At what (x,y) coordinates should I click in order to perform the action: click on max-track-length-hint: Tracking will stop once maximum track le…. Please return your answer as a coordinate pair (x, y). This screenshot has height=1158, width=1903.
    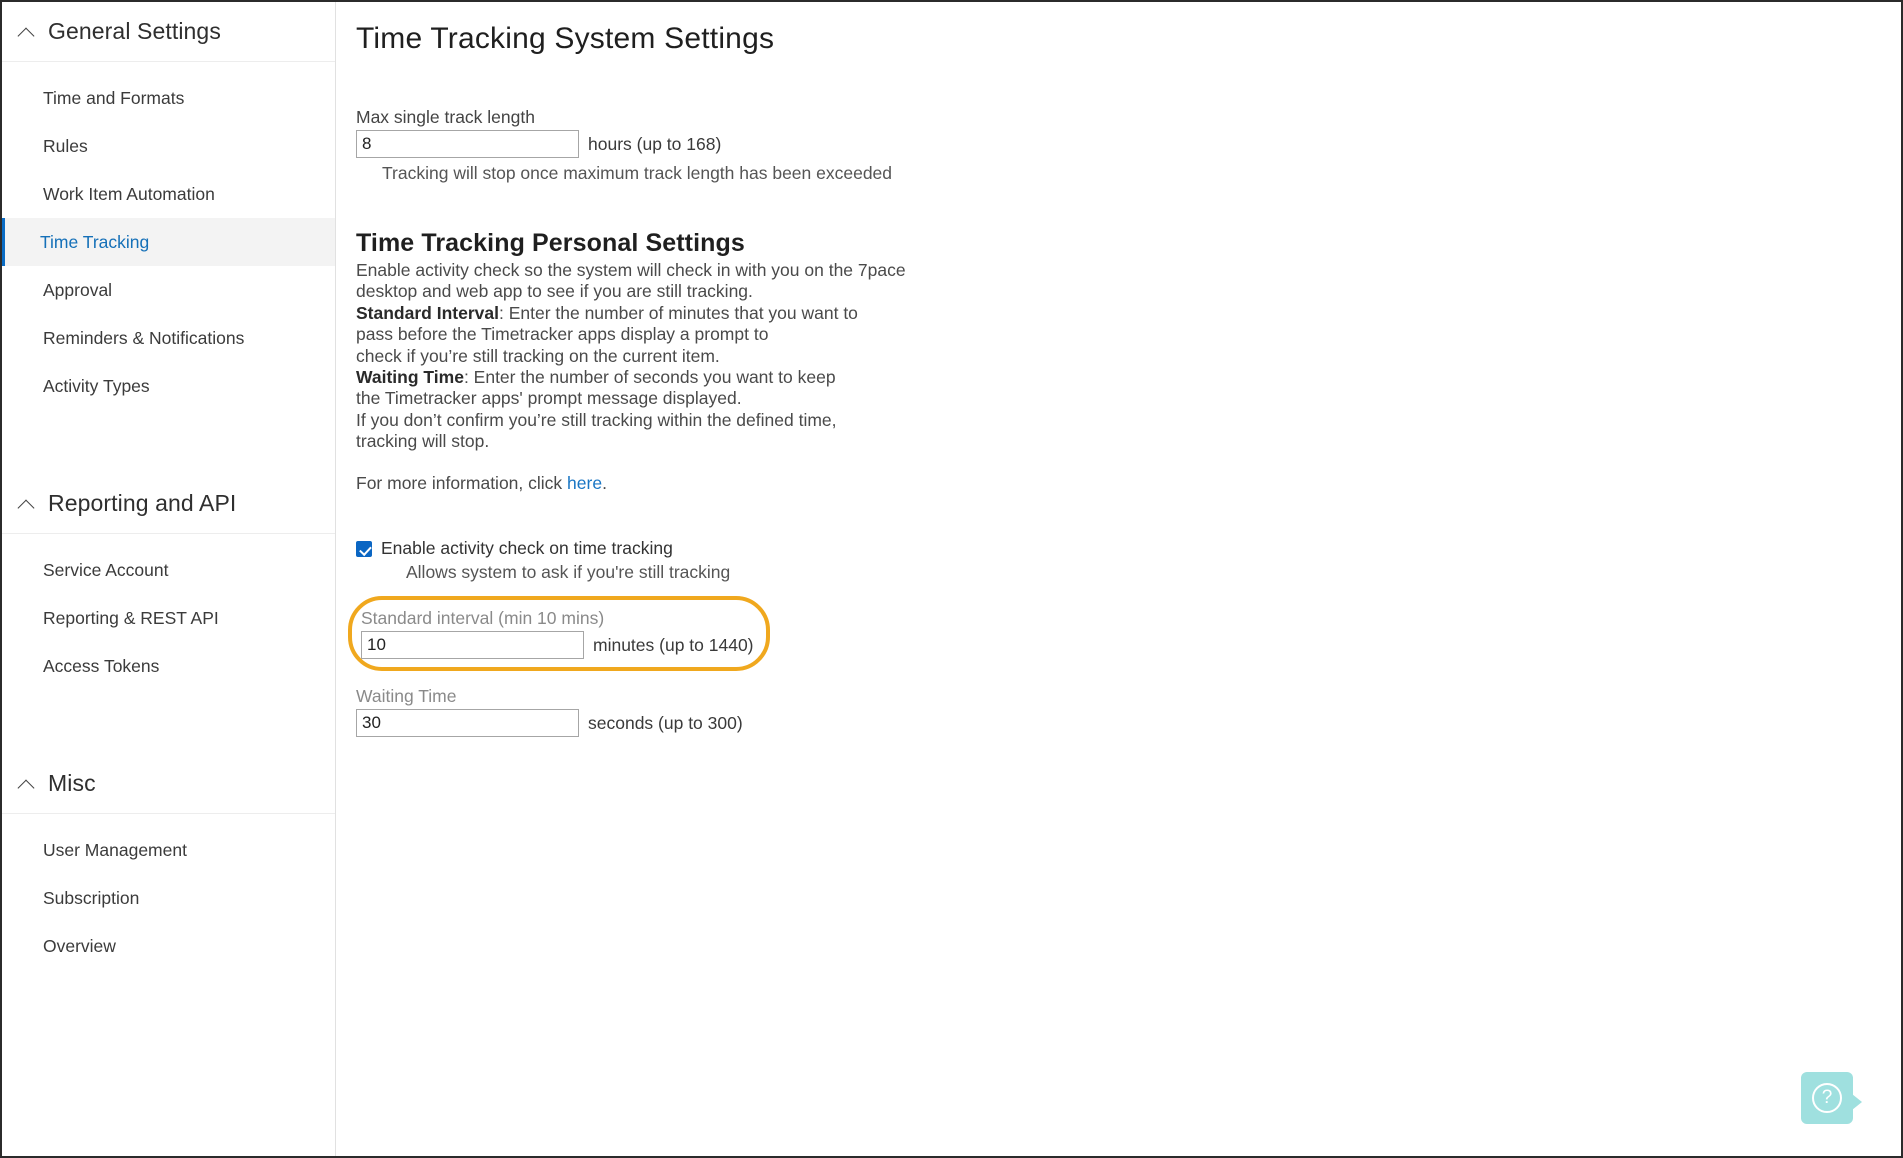
    Looking at the image, I should click on (637, 173).